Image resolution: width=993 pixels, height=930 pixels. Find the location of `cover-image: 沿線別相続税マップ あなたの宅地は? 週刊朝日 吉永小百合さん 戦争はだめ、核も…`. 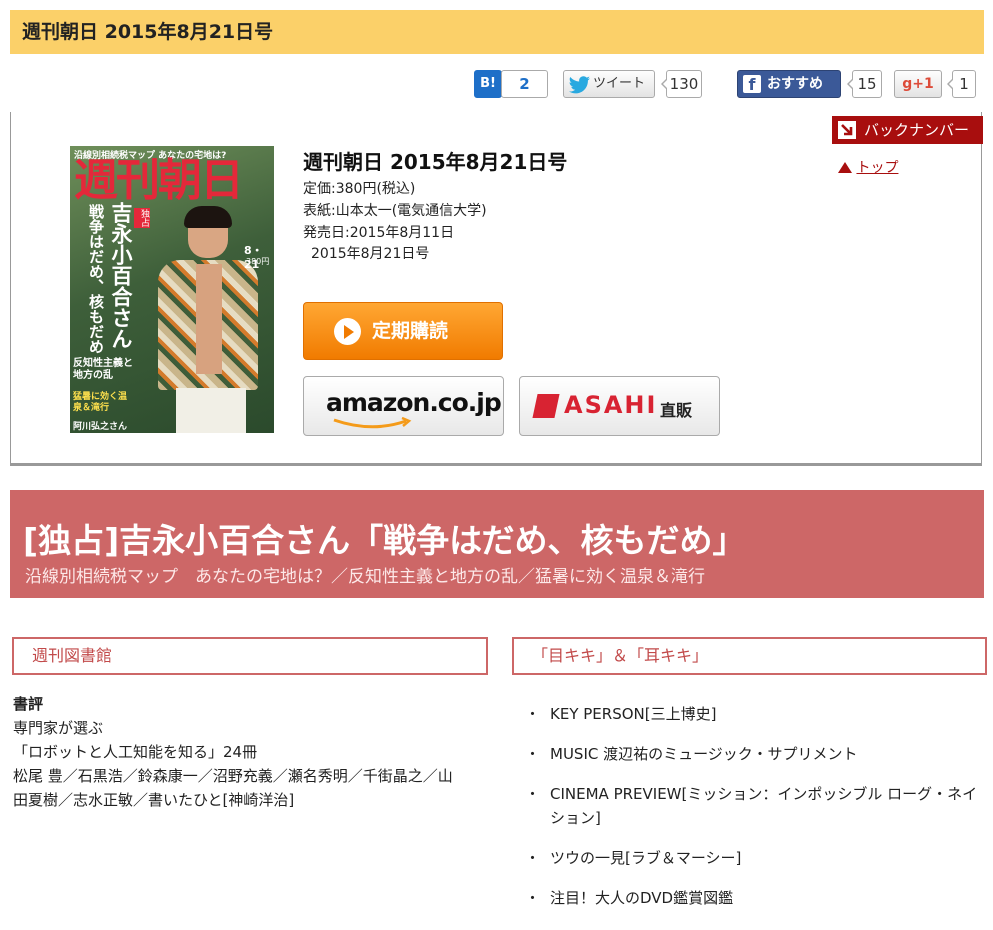

cover-image: 沿線別相続税マップ あなたの宅地は? 週刊朝日 吉永小百合さん 戦争はだめ、核も… is located at coordinates (172, 289).